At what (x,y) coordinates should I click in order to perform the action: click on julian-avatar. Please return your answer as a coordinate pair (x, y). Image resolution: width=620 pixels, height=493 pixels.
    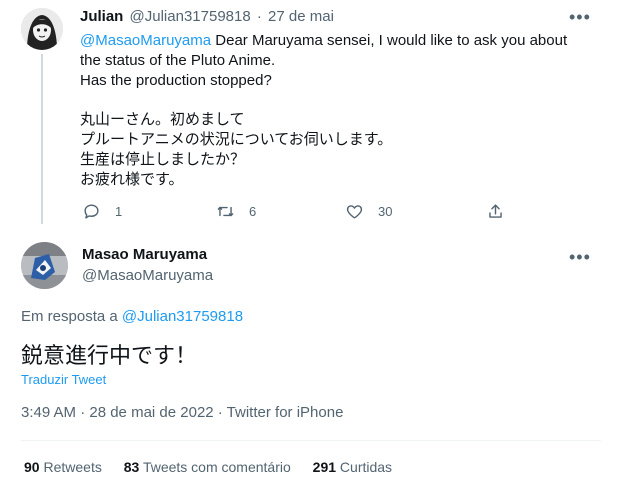
    Looking at the image, I should click on (42, 29).